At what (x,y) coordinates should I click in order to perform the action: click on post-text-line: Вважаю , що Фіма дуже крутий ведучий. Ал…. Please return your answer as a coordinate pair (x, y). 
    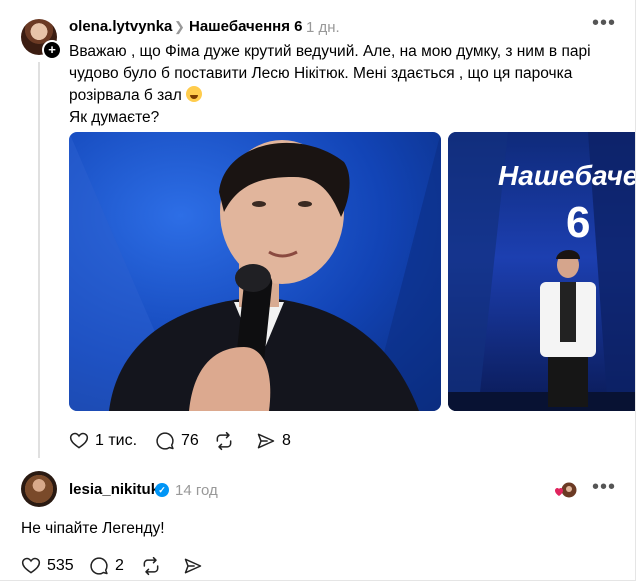
    Looking at the image, I should click on (330, 51).